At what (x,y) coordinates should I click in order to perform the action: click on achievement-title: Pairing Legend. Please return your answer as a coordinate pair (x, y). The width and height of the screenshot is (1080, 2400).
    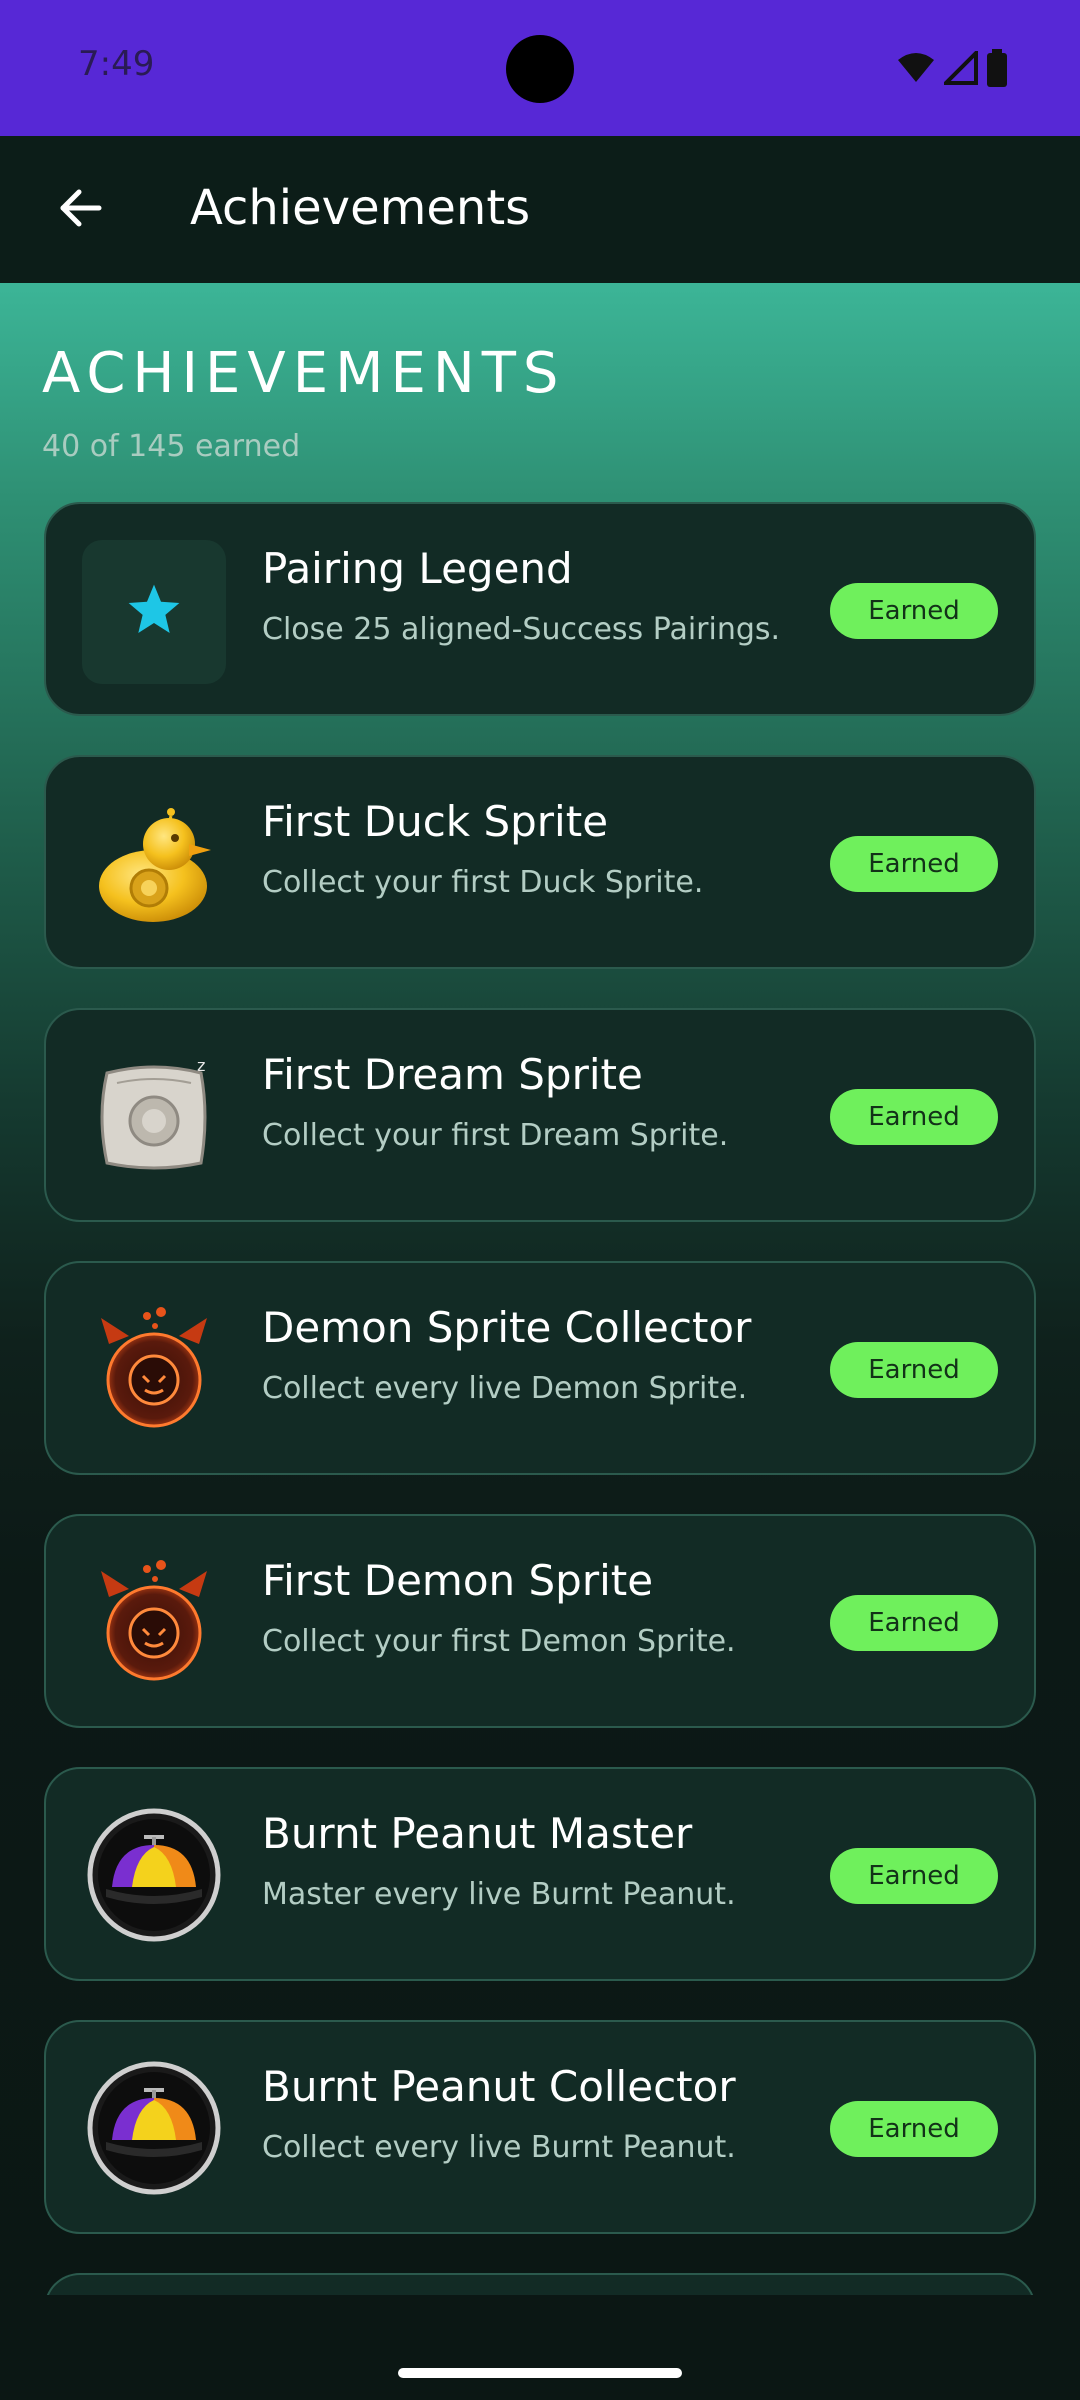
    Looking at the image, I should click on (417, 568).